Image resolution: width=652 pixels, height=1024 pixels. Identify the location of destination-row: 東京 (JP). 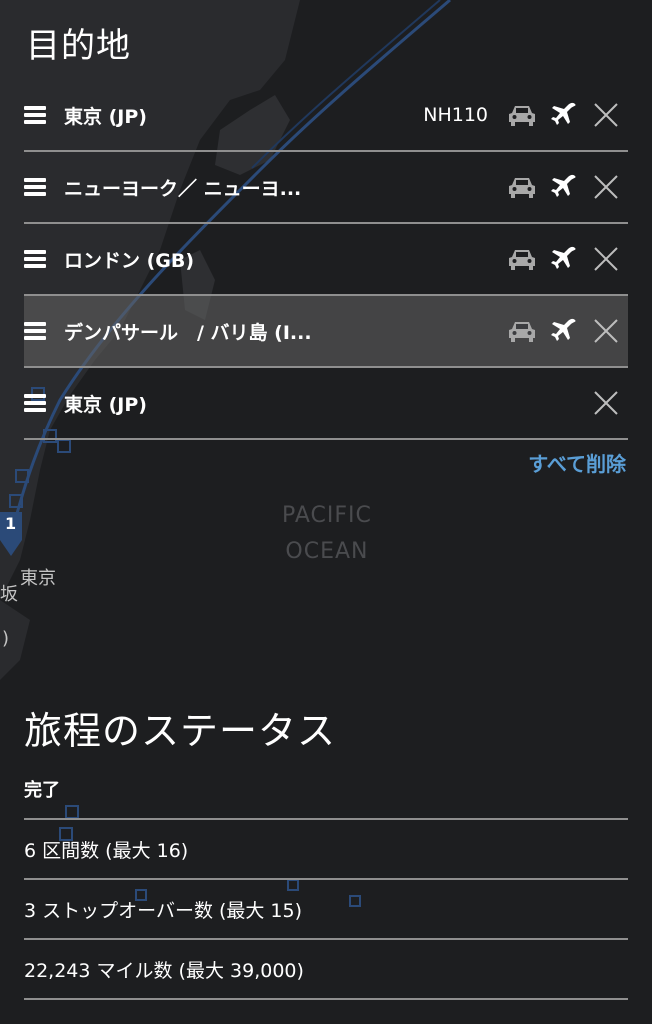
(326, 404).